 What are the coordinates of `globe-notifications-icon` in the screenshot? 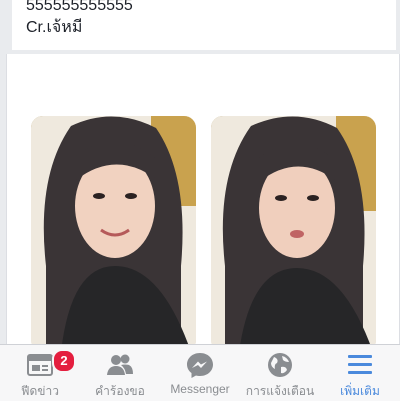 It's located at (280, 365).